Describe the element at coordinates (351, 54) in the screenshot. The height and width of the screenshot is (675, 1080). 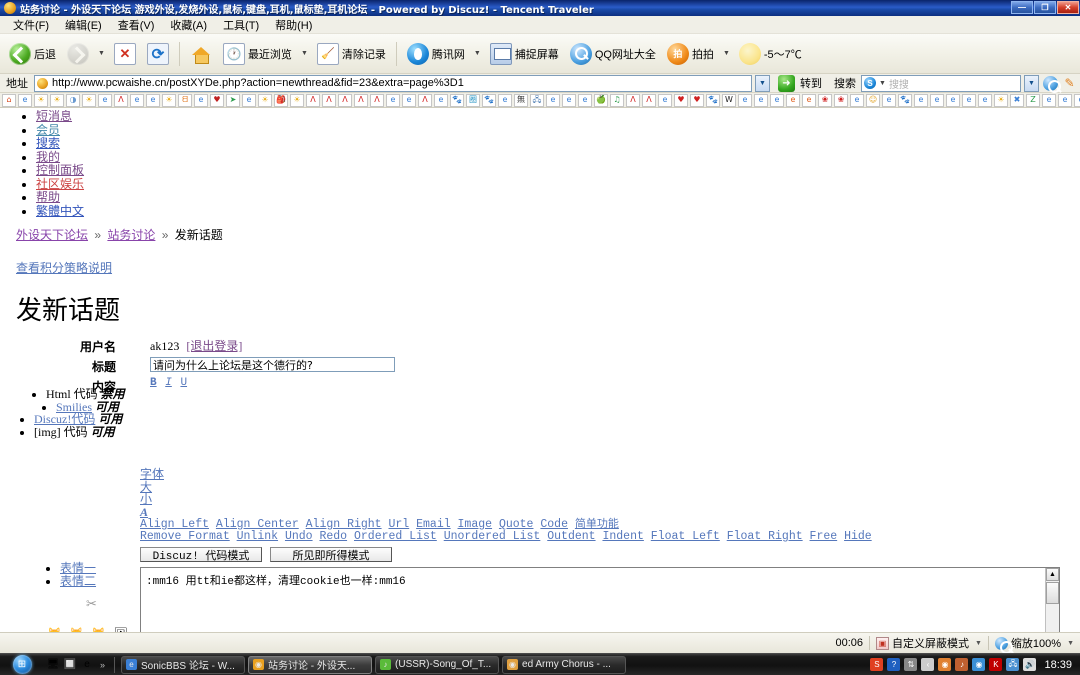
I see `clear-history-button: 清除记录` at that location.